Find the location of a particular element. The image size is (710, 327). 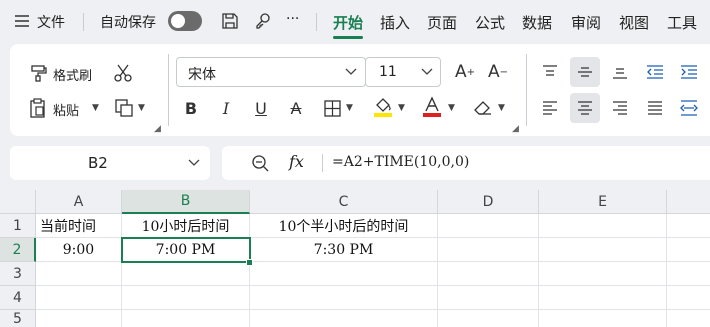

chevron-down-icon is located at coordinates (194, 163).